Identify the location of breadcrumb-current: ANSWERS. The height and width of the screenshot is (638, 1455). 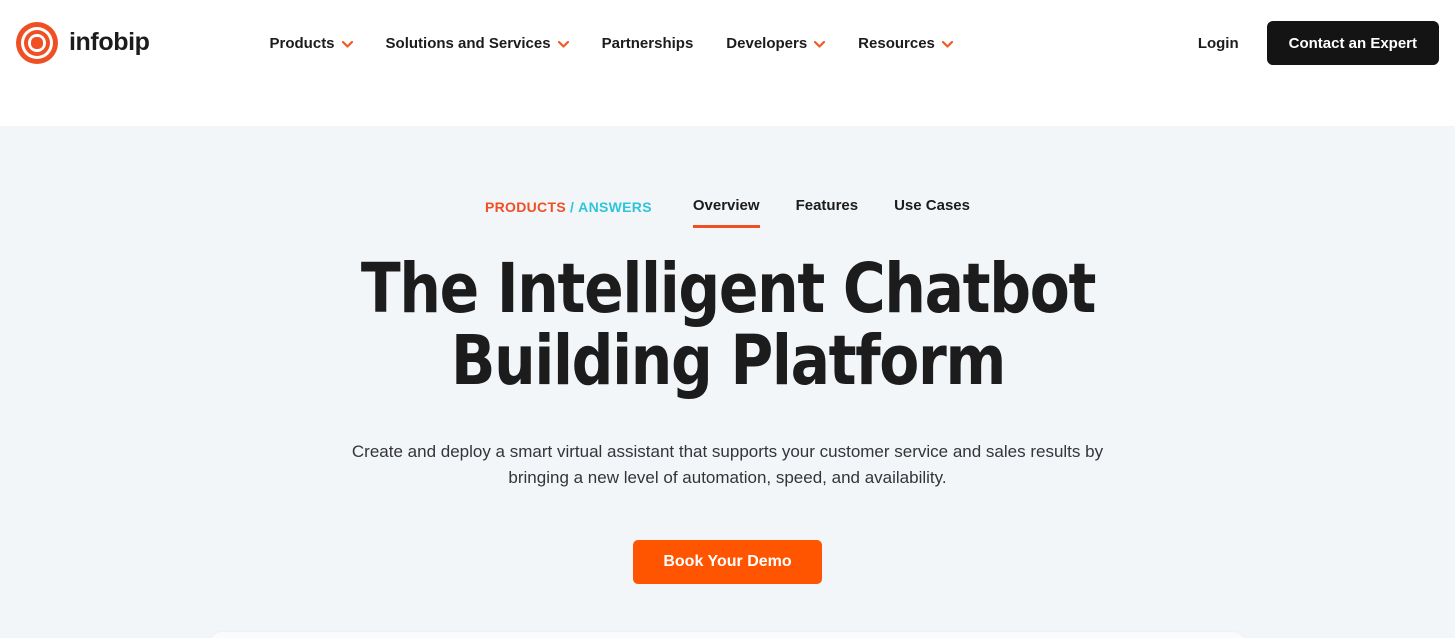
(615, 207).